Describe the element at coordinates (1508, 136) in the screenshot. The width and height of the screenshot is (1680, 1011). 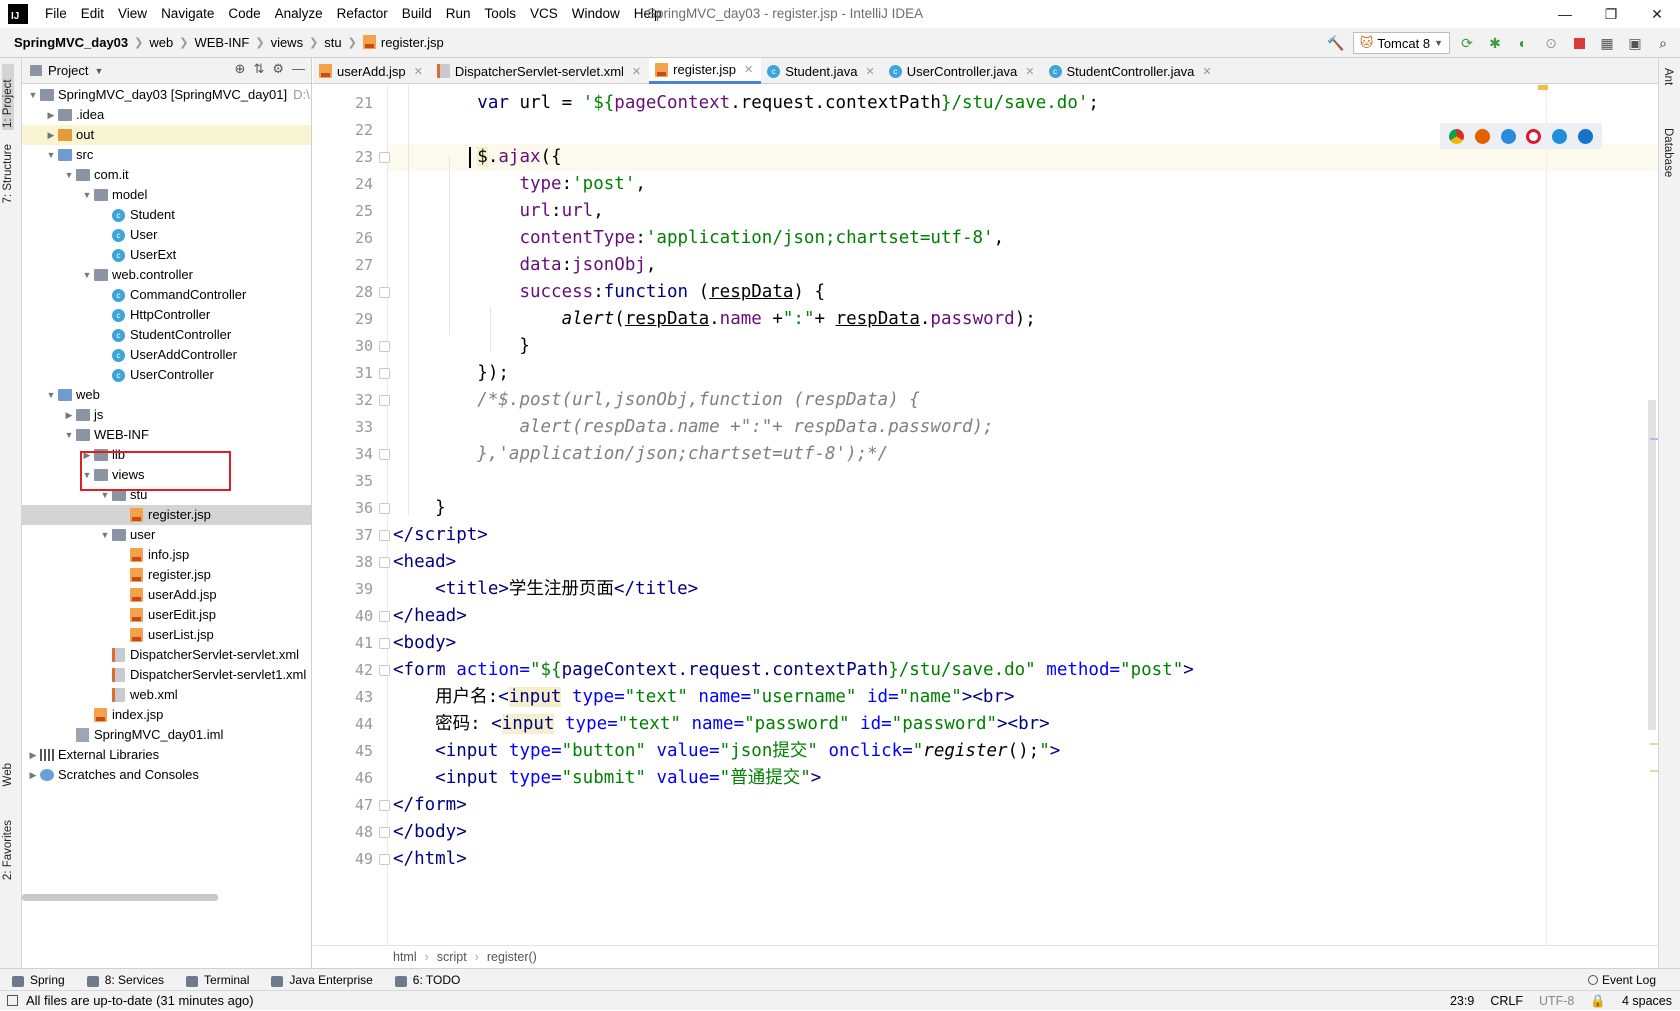
I see `safari-icon` at that location.